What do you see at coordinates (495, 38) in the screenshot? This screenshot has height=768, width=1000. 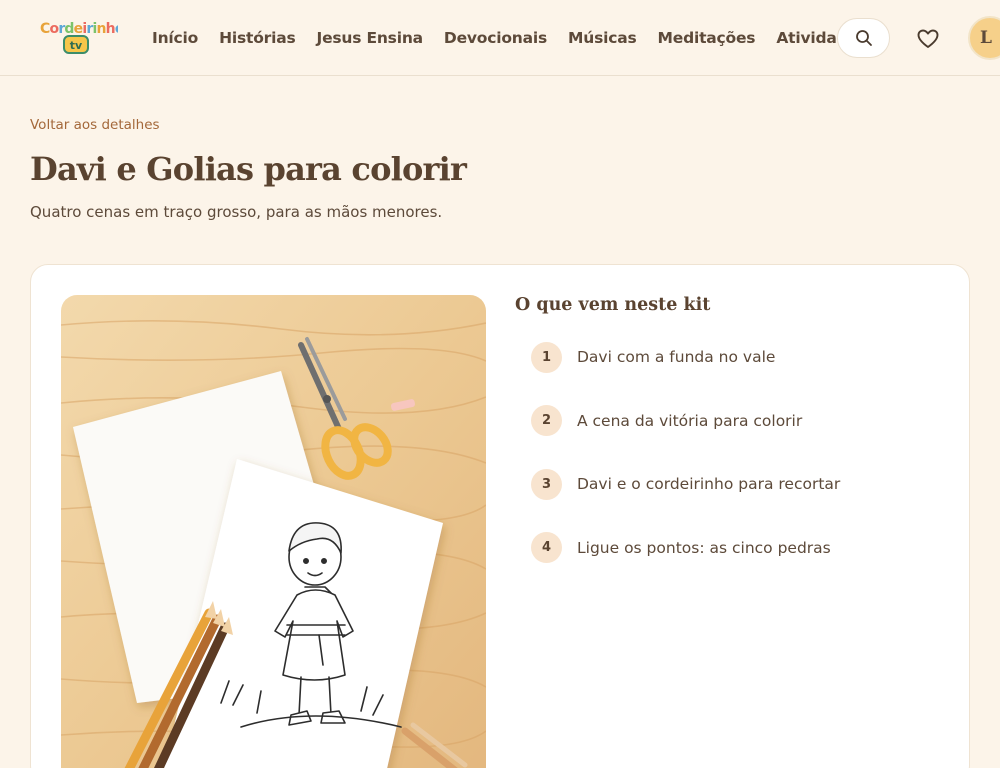 I see `nav-item-devocionais: Devocionais` at bounding box center [495, 38].